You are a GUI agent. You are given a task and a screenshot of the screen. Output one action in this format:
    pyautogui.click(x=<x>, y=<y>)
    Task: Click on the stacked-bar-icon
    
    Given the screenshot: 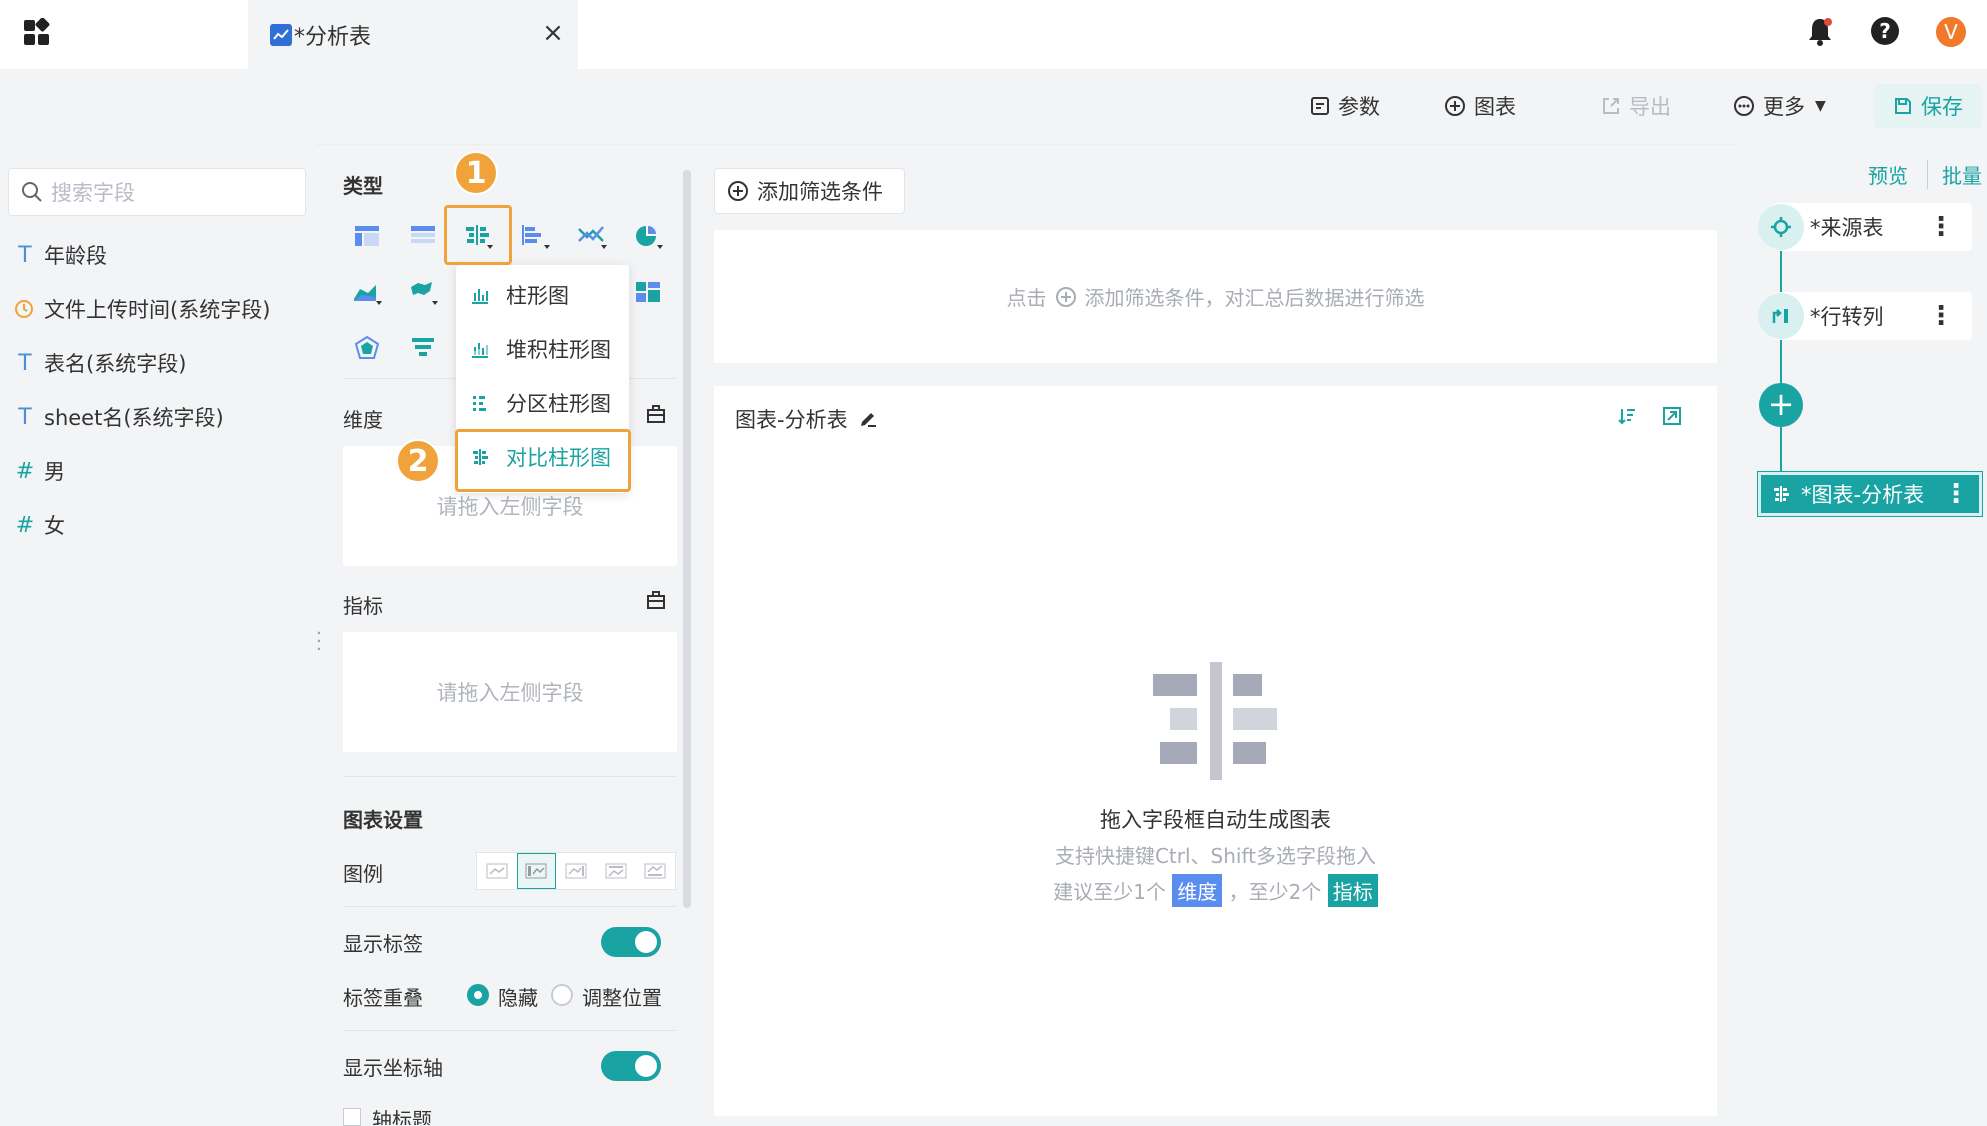 What is the action you would take?
    pyautogui.click(x=480, y=350)
    